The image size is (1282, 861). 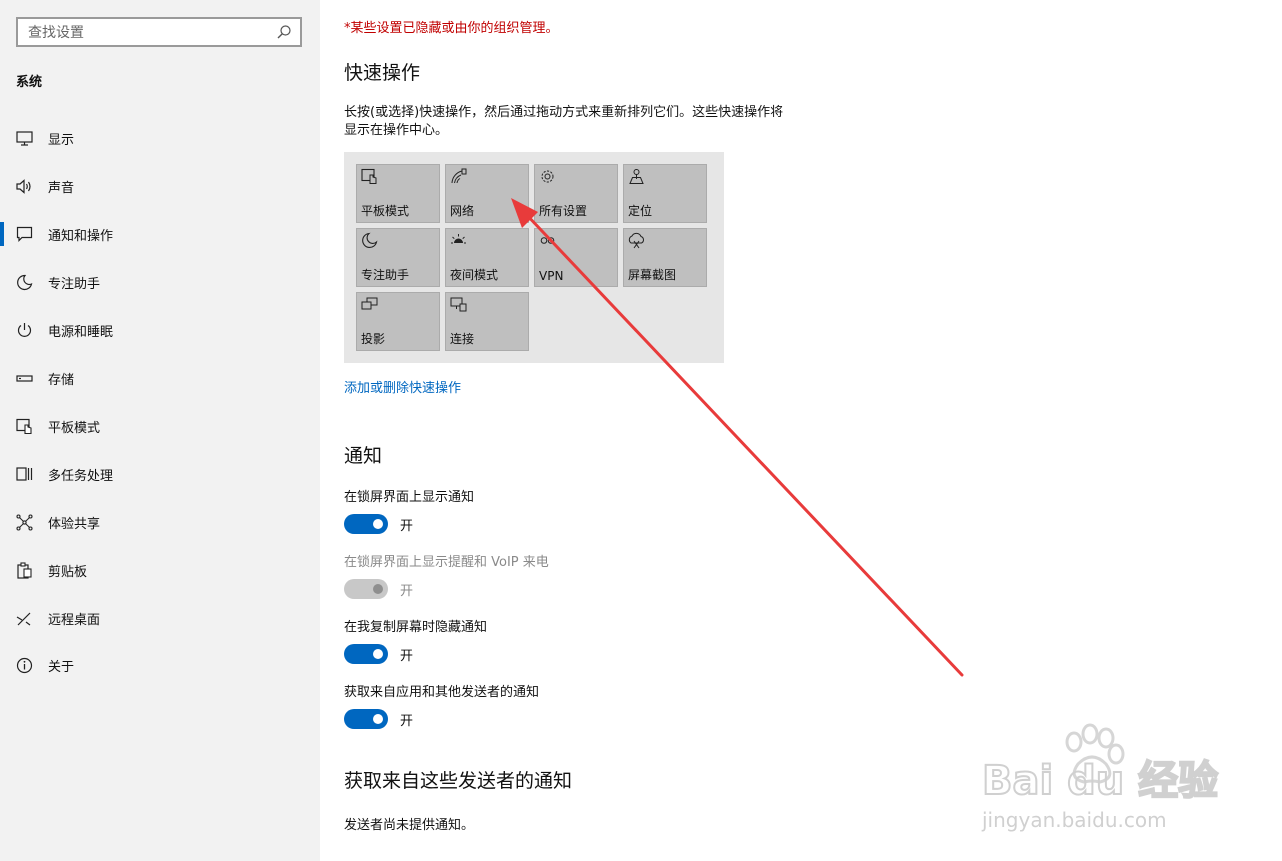 What do you see at coordinates (160, 234) in the screenshot?
I see `sidebar-item-notifications: 通知和操作` at bounding box center [160, 234].